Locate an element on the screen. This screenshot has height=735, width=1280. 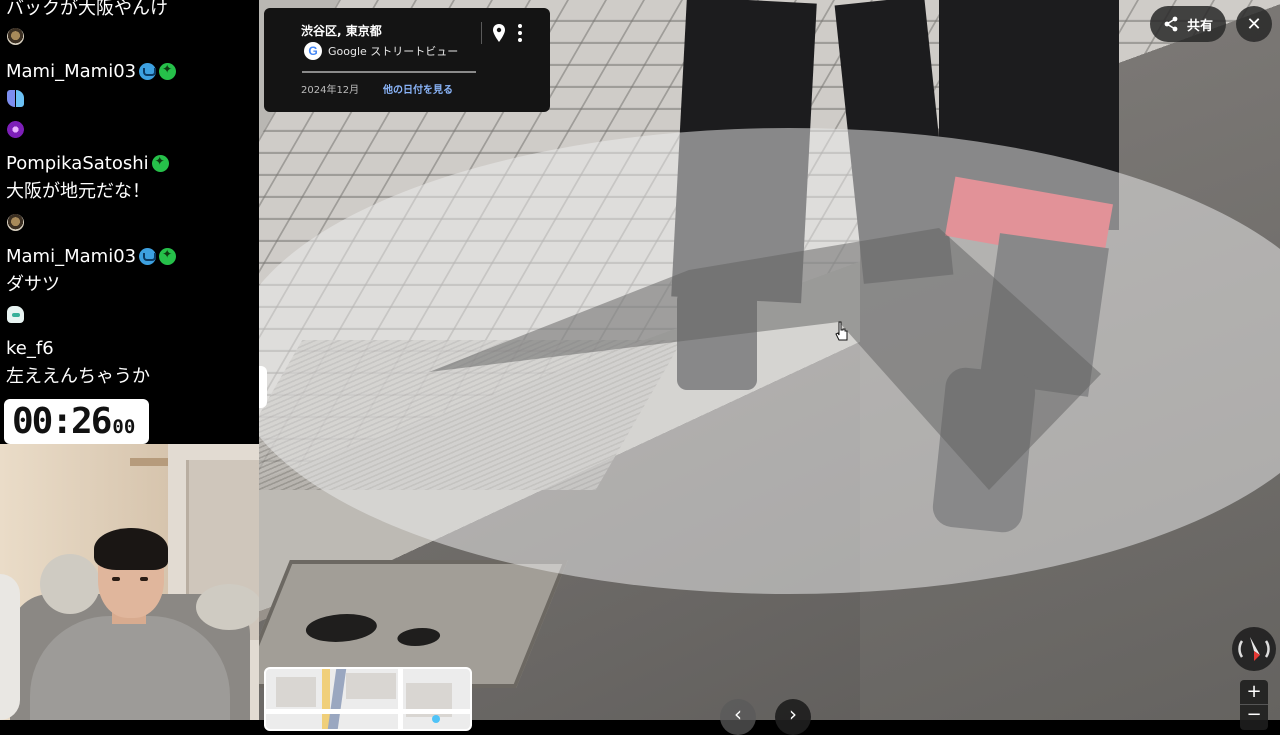
share-label: 共有 is located at coordinates (1199, 26).